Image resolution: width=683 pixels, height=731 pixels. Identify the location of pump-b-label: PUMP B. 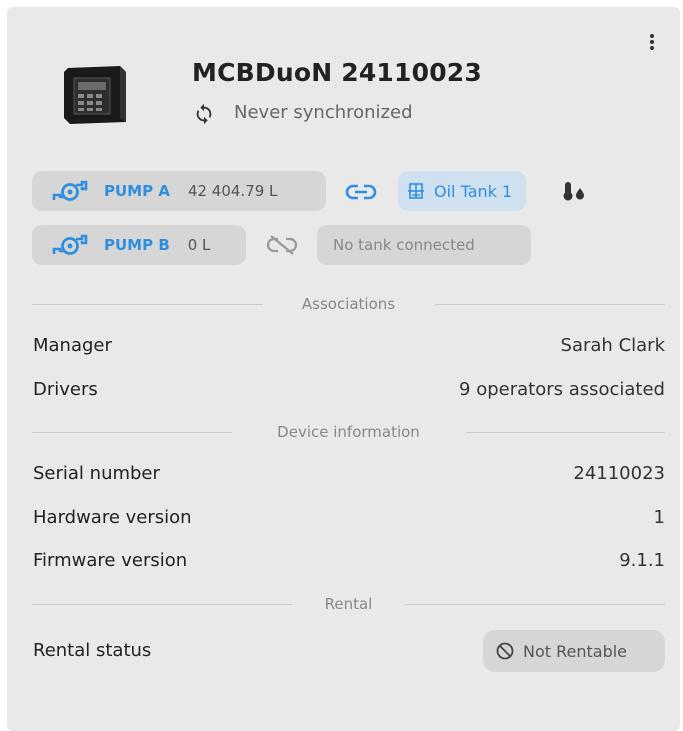
(137, 245).